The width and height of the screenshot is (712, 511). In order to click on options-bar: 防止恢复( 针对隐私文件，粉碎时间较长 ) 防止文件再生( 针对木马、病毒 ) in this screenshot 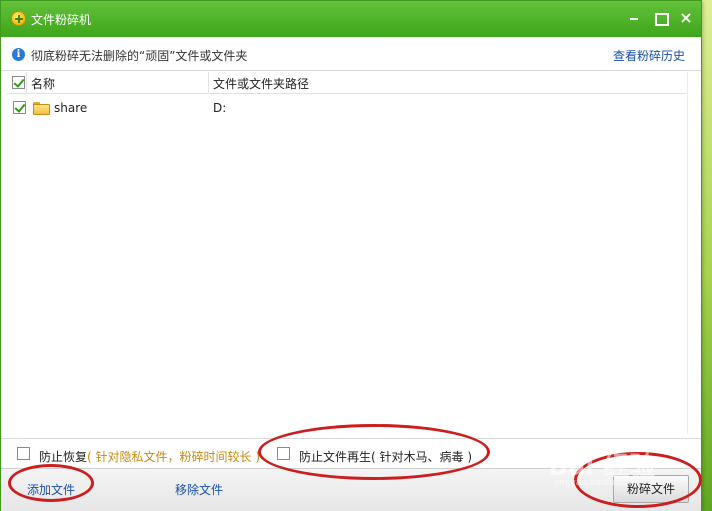, I will do `click(351, 453)`.